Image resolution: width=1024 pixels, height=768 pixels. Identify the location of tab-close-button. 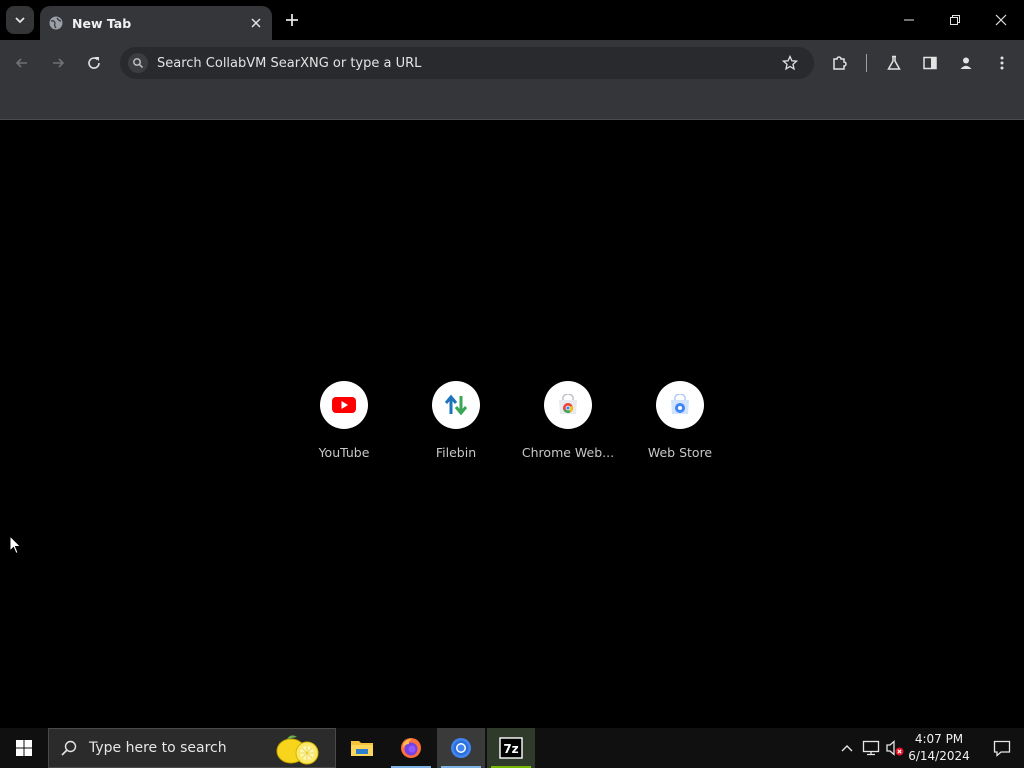
(256, 23).